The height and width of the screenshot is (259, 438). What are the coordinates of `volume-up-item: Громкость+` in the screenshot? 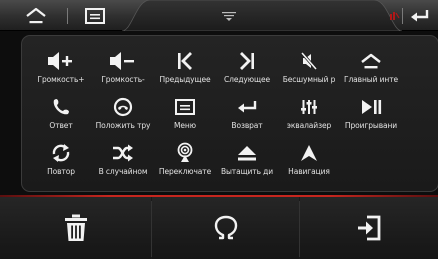 It's located at (61, 69).